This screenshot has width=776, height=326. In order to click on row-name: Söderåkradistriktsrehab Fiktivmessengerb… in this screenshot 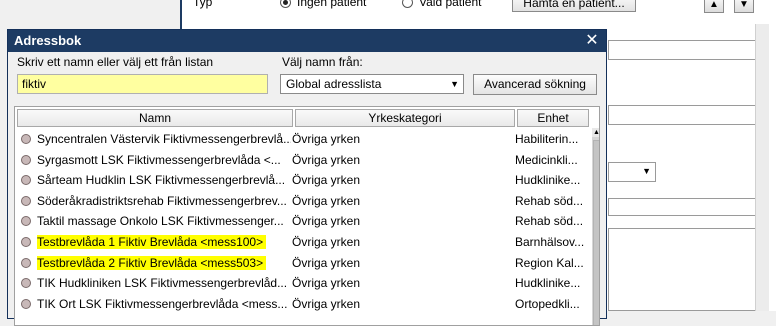, I will do `click(162, 200)`.